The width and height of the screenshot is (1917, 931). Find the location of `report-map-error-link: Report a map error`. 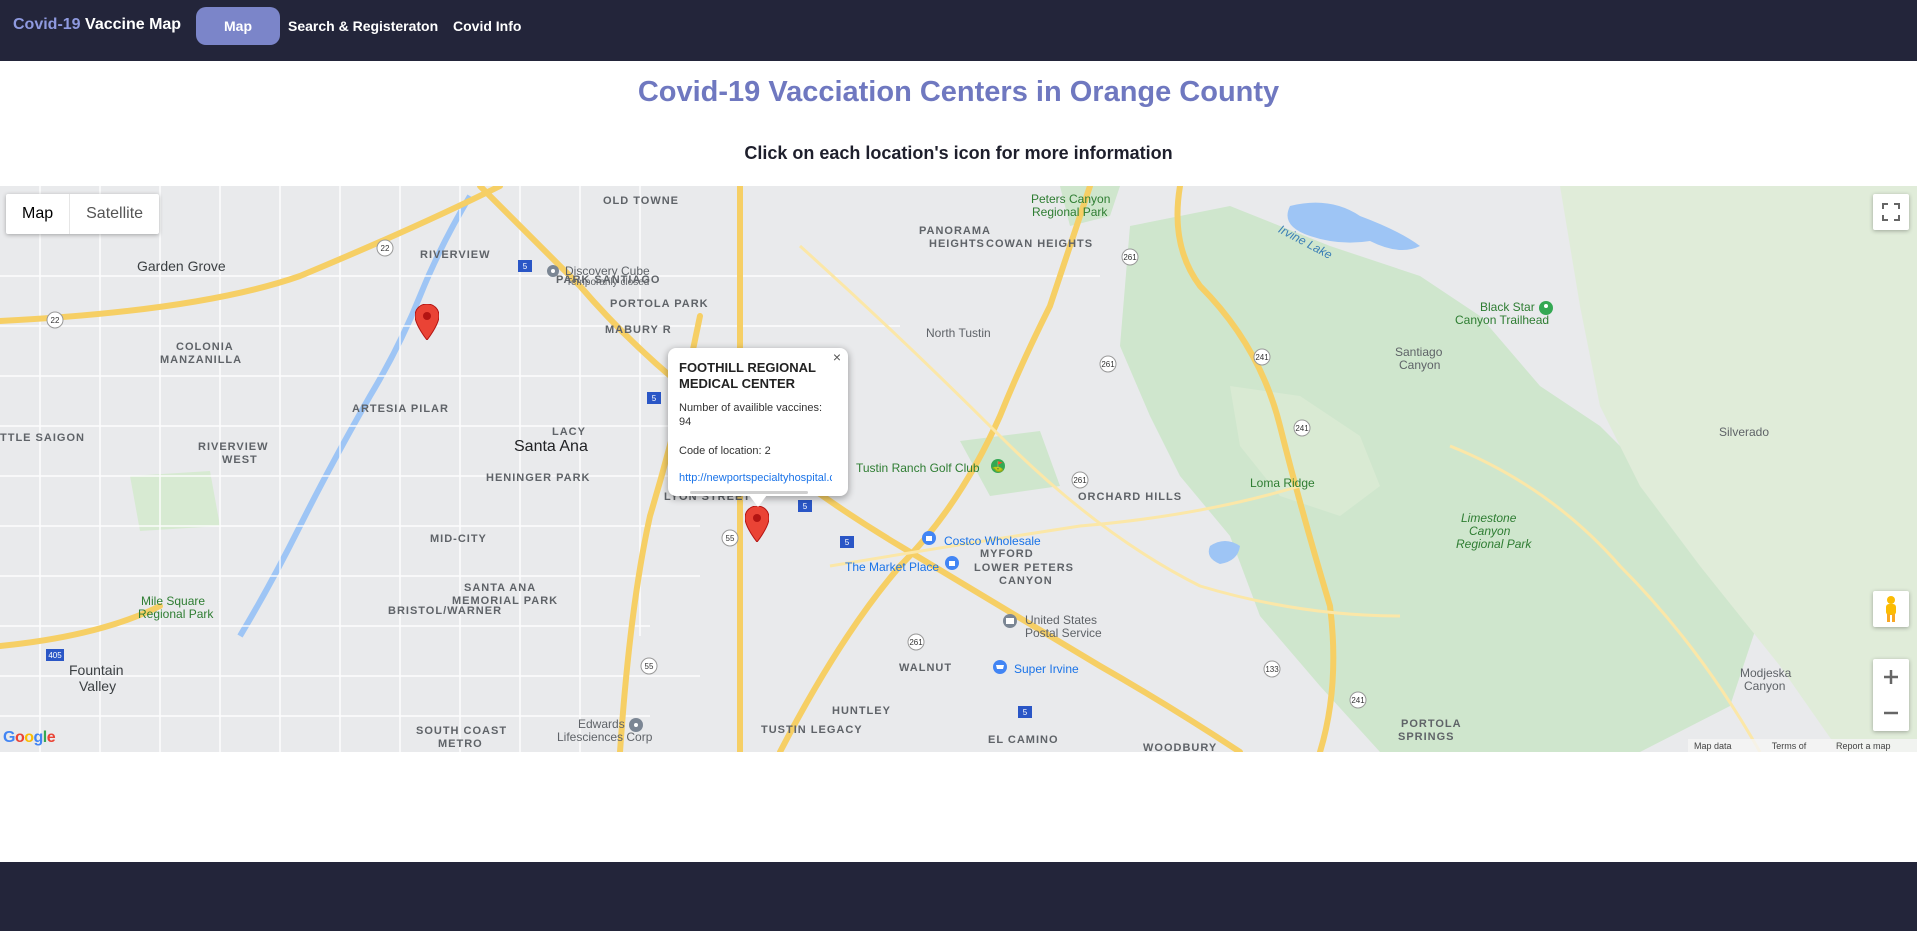

report-map-error-link: Report a map error is located at coordinates (1873, 745).